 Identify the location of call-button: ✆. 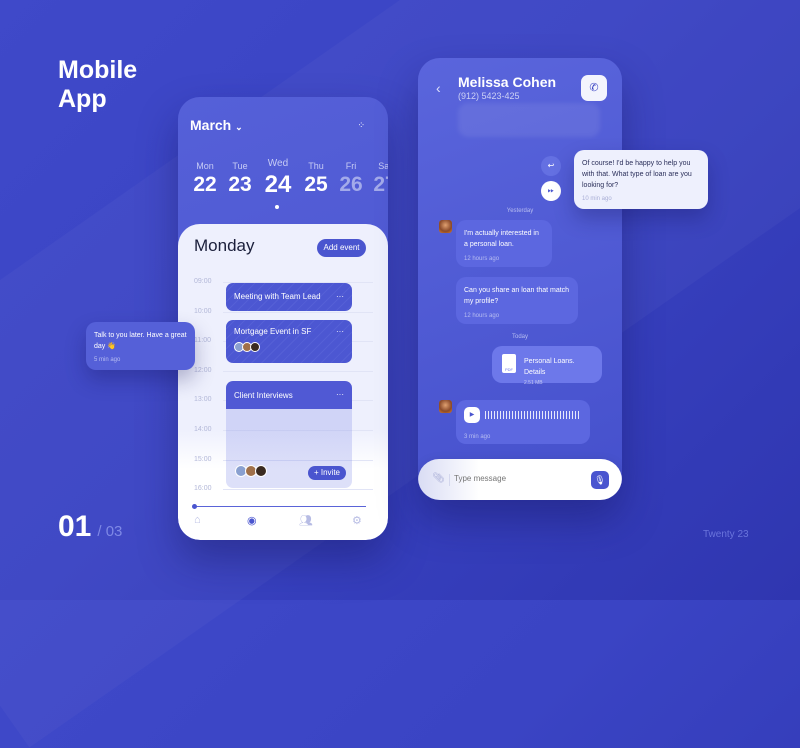
(594, 88).